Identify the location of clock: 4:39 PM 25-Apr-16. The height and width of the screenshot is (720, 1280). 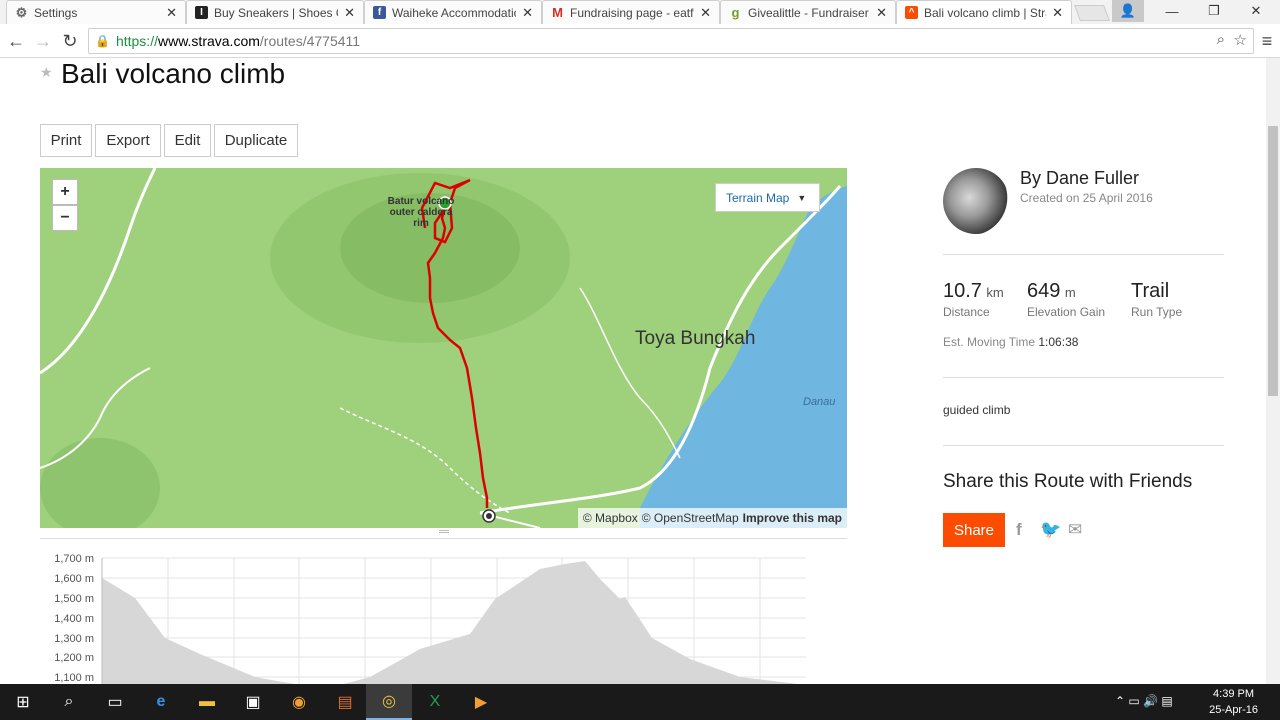
(1233, 702).